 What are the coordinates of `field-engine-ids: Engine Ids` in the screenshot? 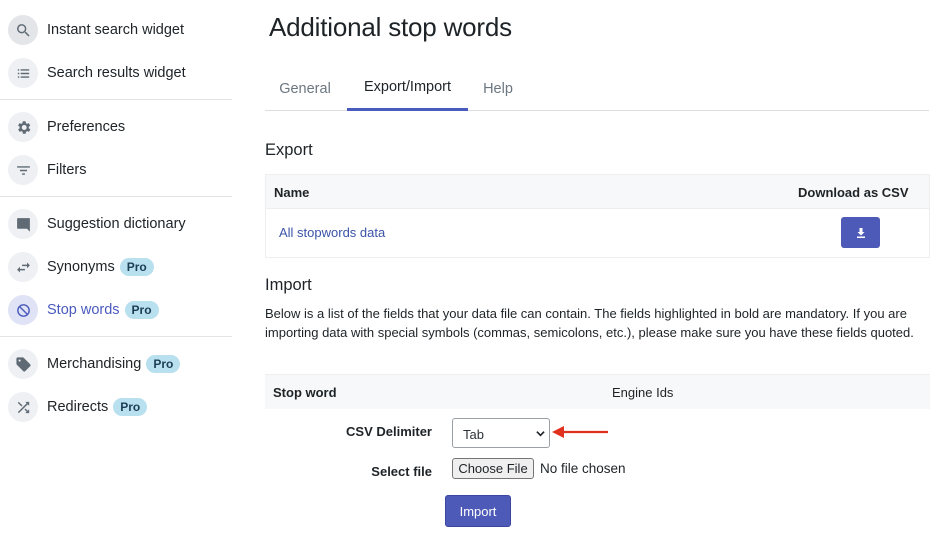 It's located at (643, 392).